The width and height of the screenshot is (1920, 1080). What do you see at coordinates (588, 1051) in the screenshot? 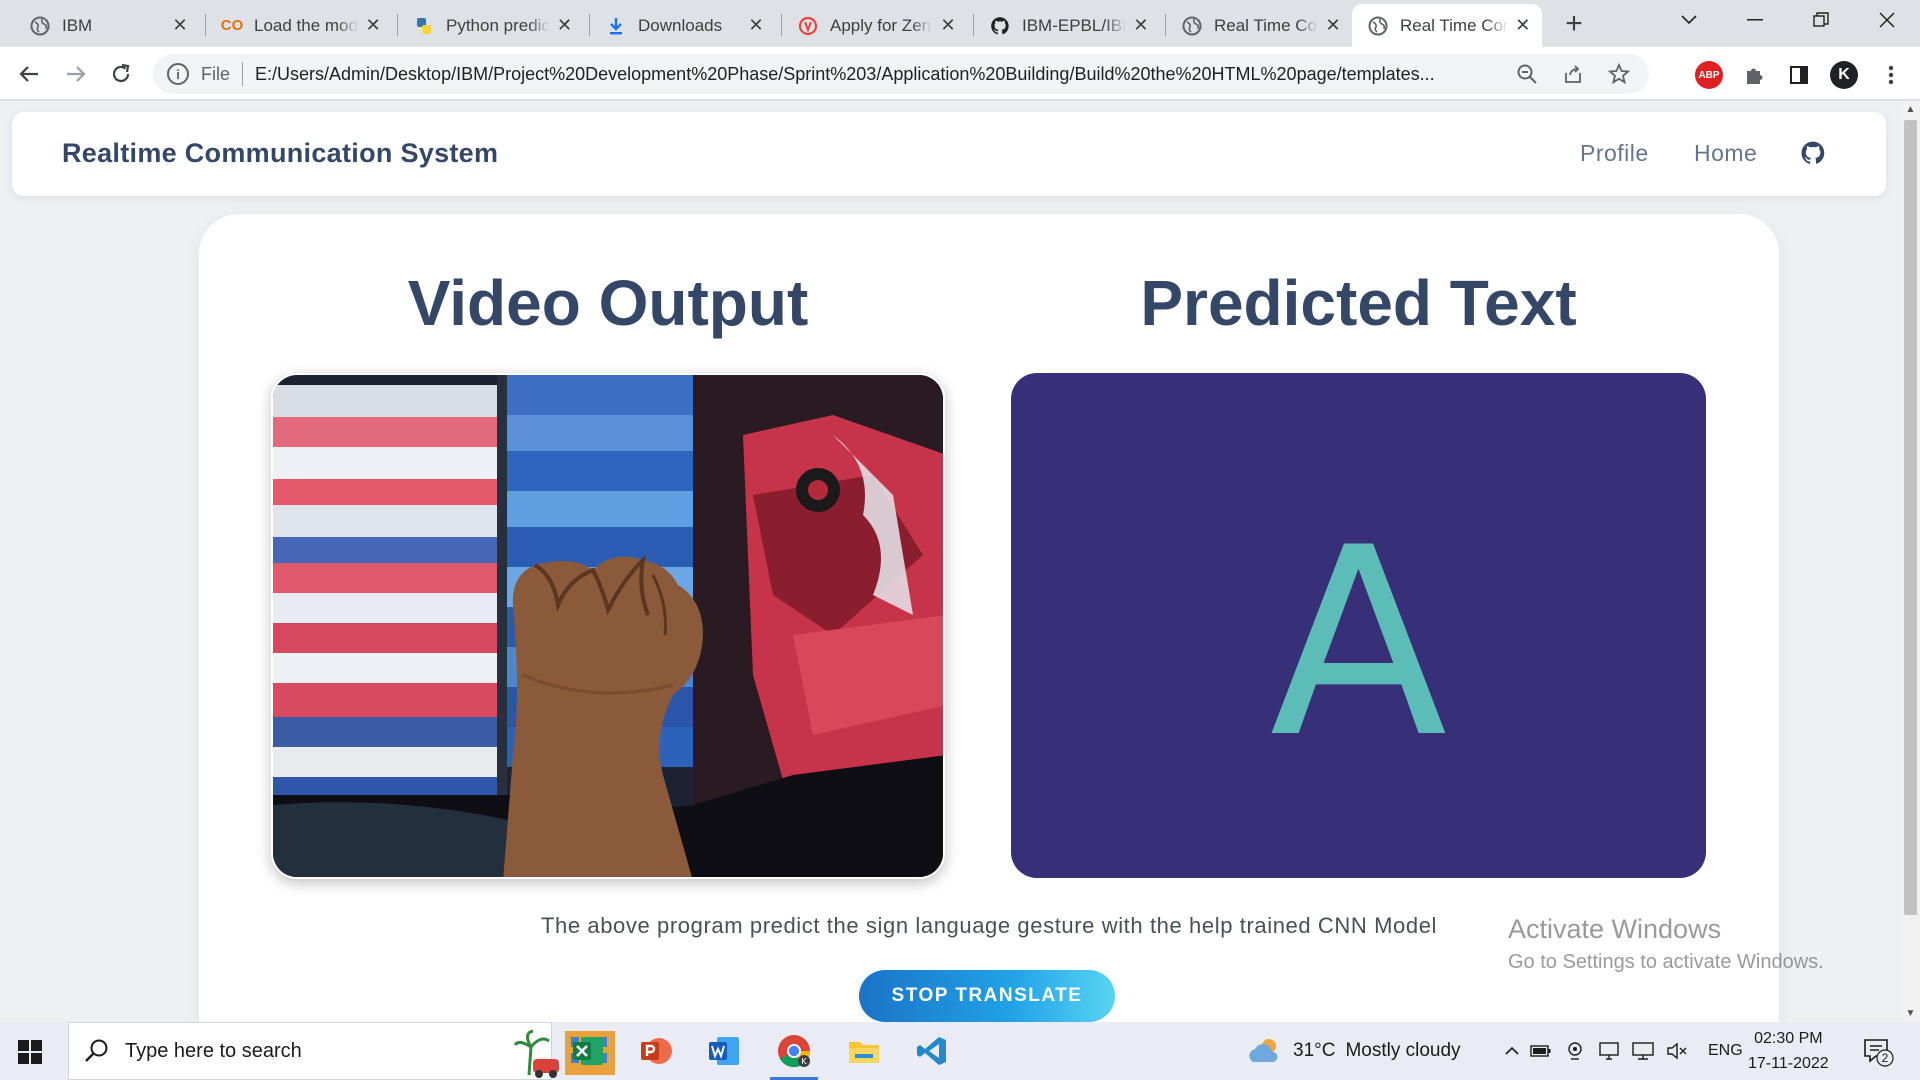
I see `excel-icon` at bounding box center [588, 1051].